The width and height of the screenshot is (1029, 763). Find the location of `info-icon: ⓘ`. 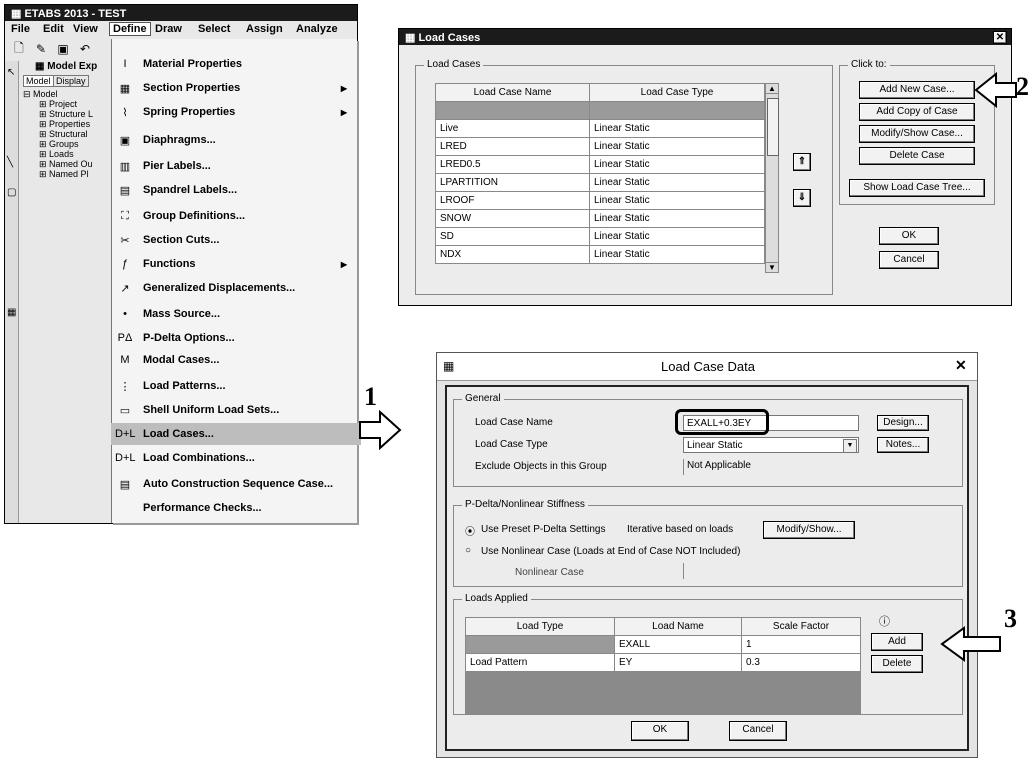

info-icon: ⓘ is located at coordinates (884, 621).